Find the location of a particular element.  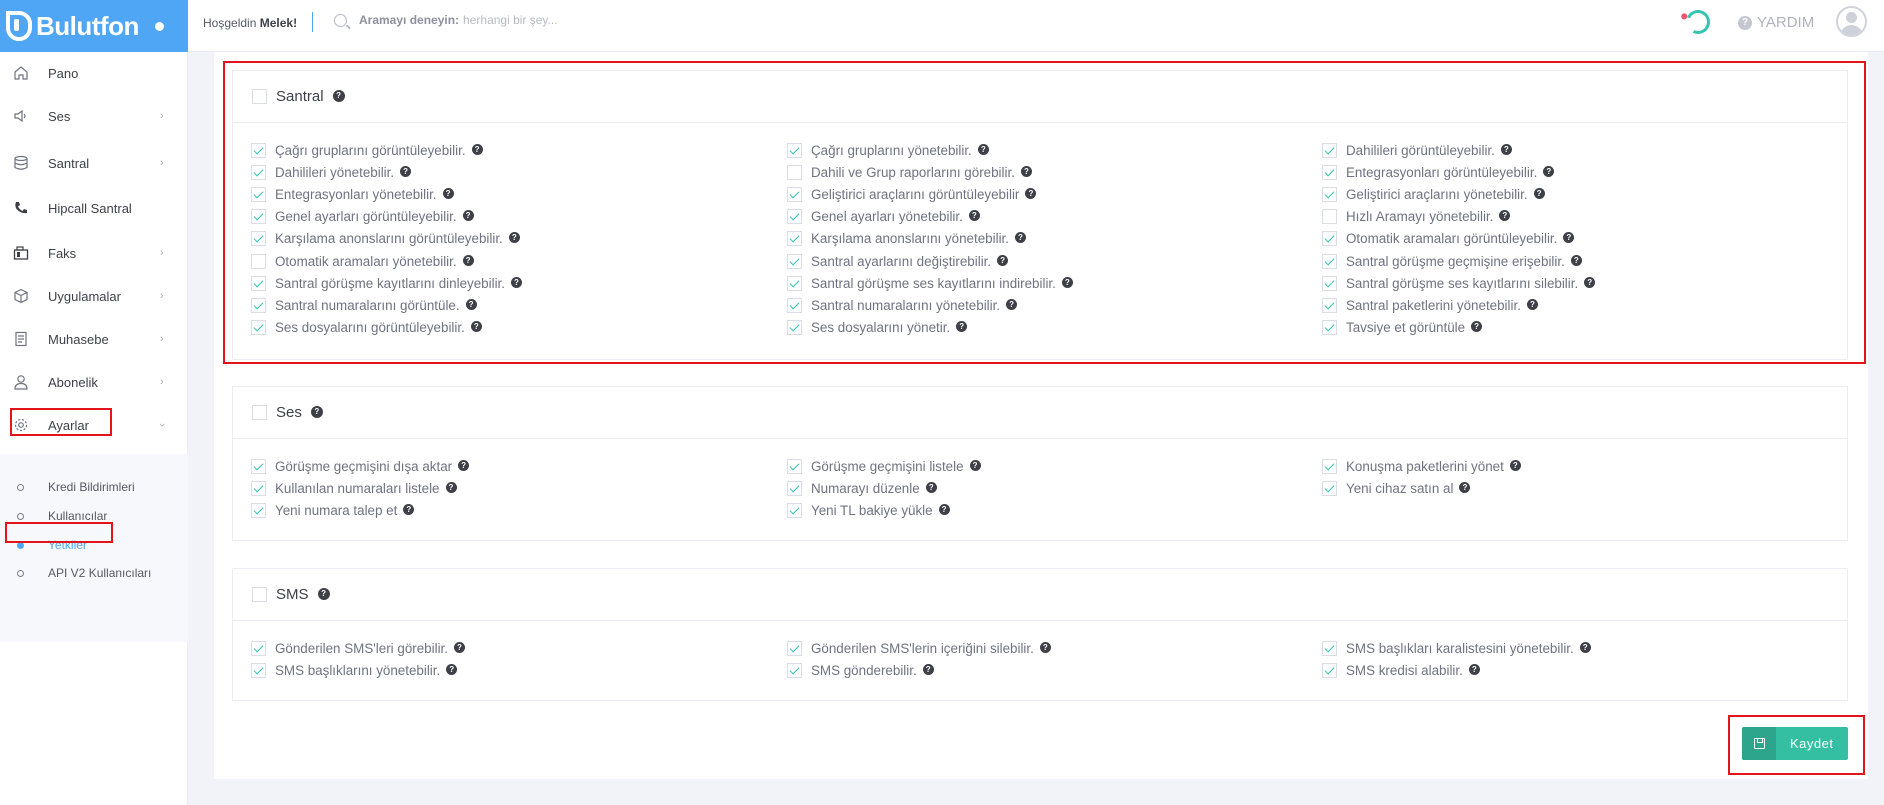

permission-item: Gönderilen SMS'leri görebilir.? is located at coordinates (358, 648).